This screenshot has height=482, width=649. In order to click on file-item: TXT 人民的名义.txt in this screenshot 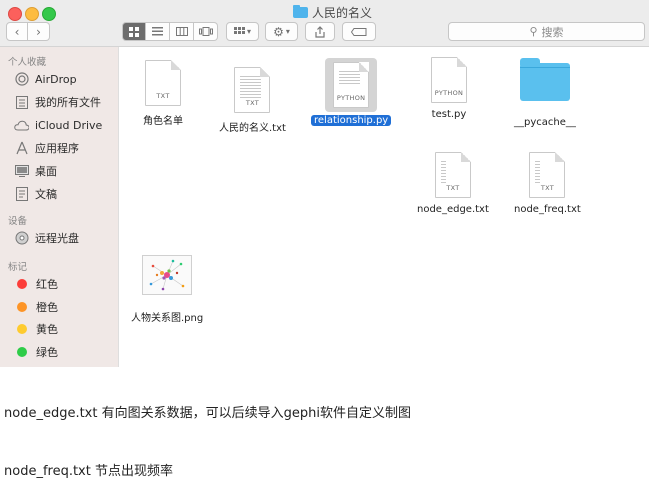, I will do `click(252, 100)`.